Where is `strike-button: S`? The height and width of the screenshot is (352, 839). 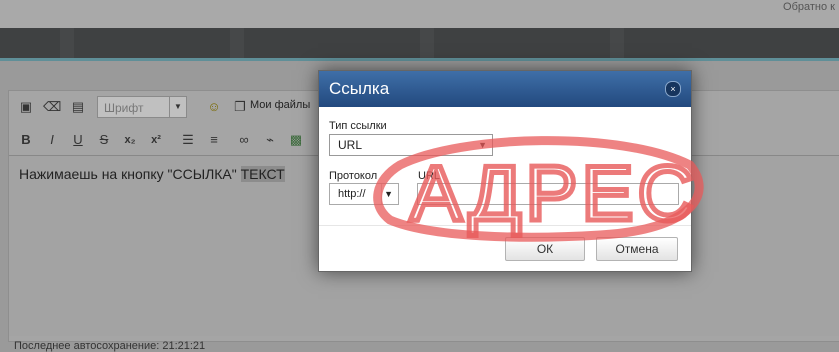 strike-button: S is located at coordinates (104, 140).